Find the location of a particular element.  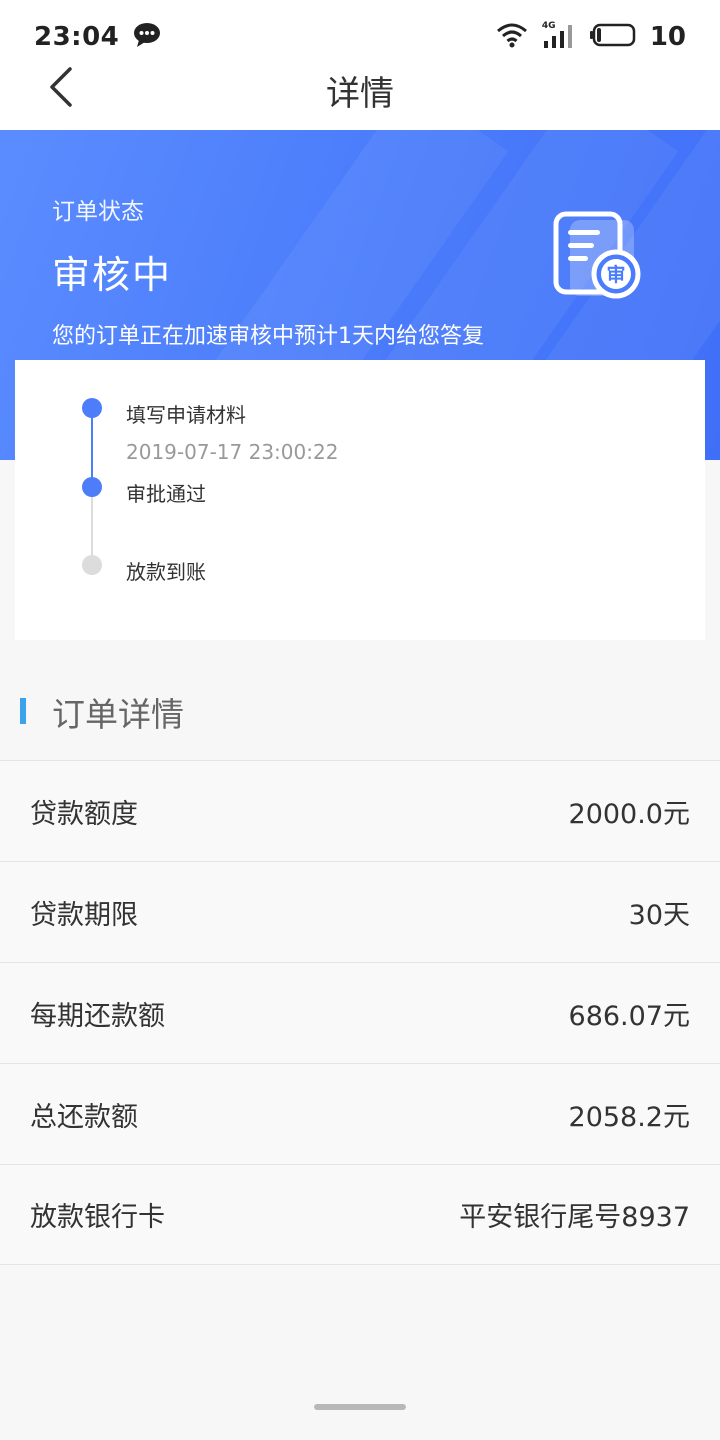

detail-value: 686.07元 is located at coordinates (629, 1016).